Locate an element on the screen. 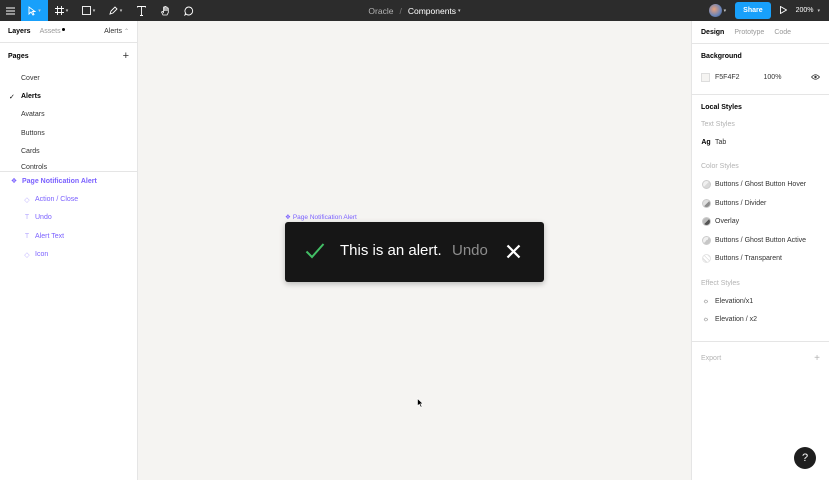 This screenshot has height=480, width=829. effect-style-x1: ☼ Elevation/x1 is located at coordinates (760, 301).